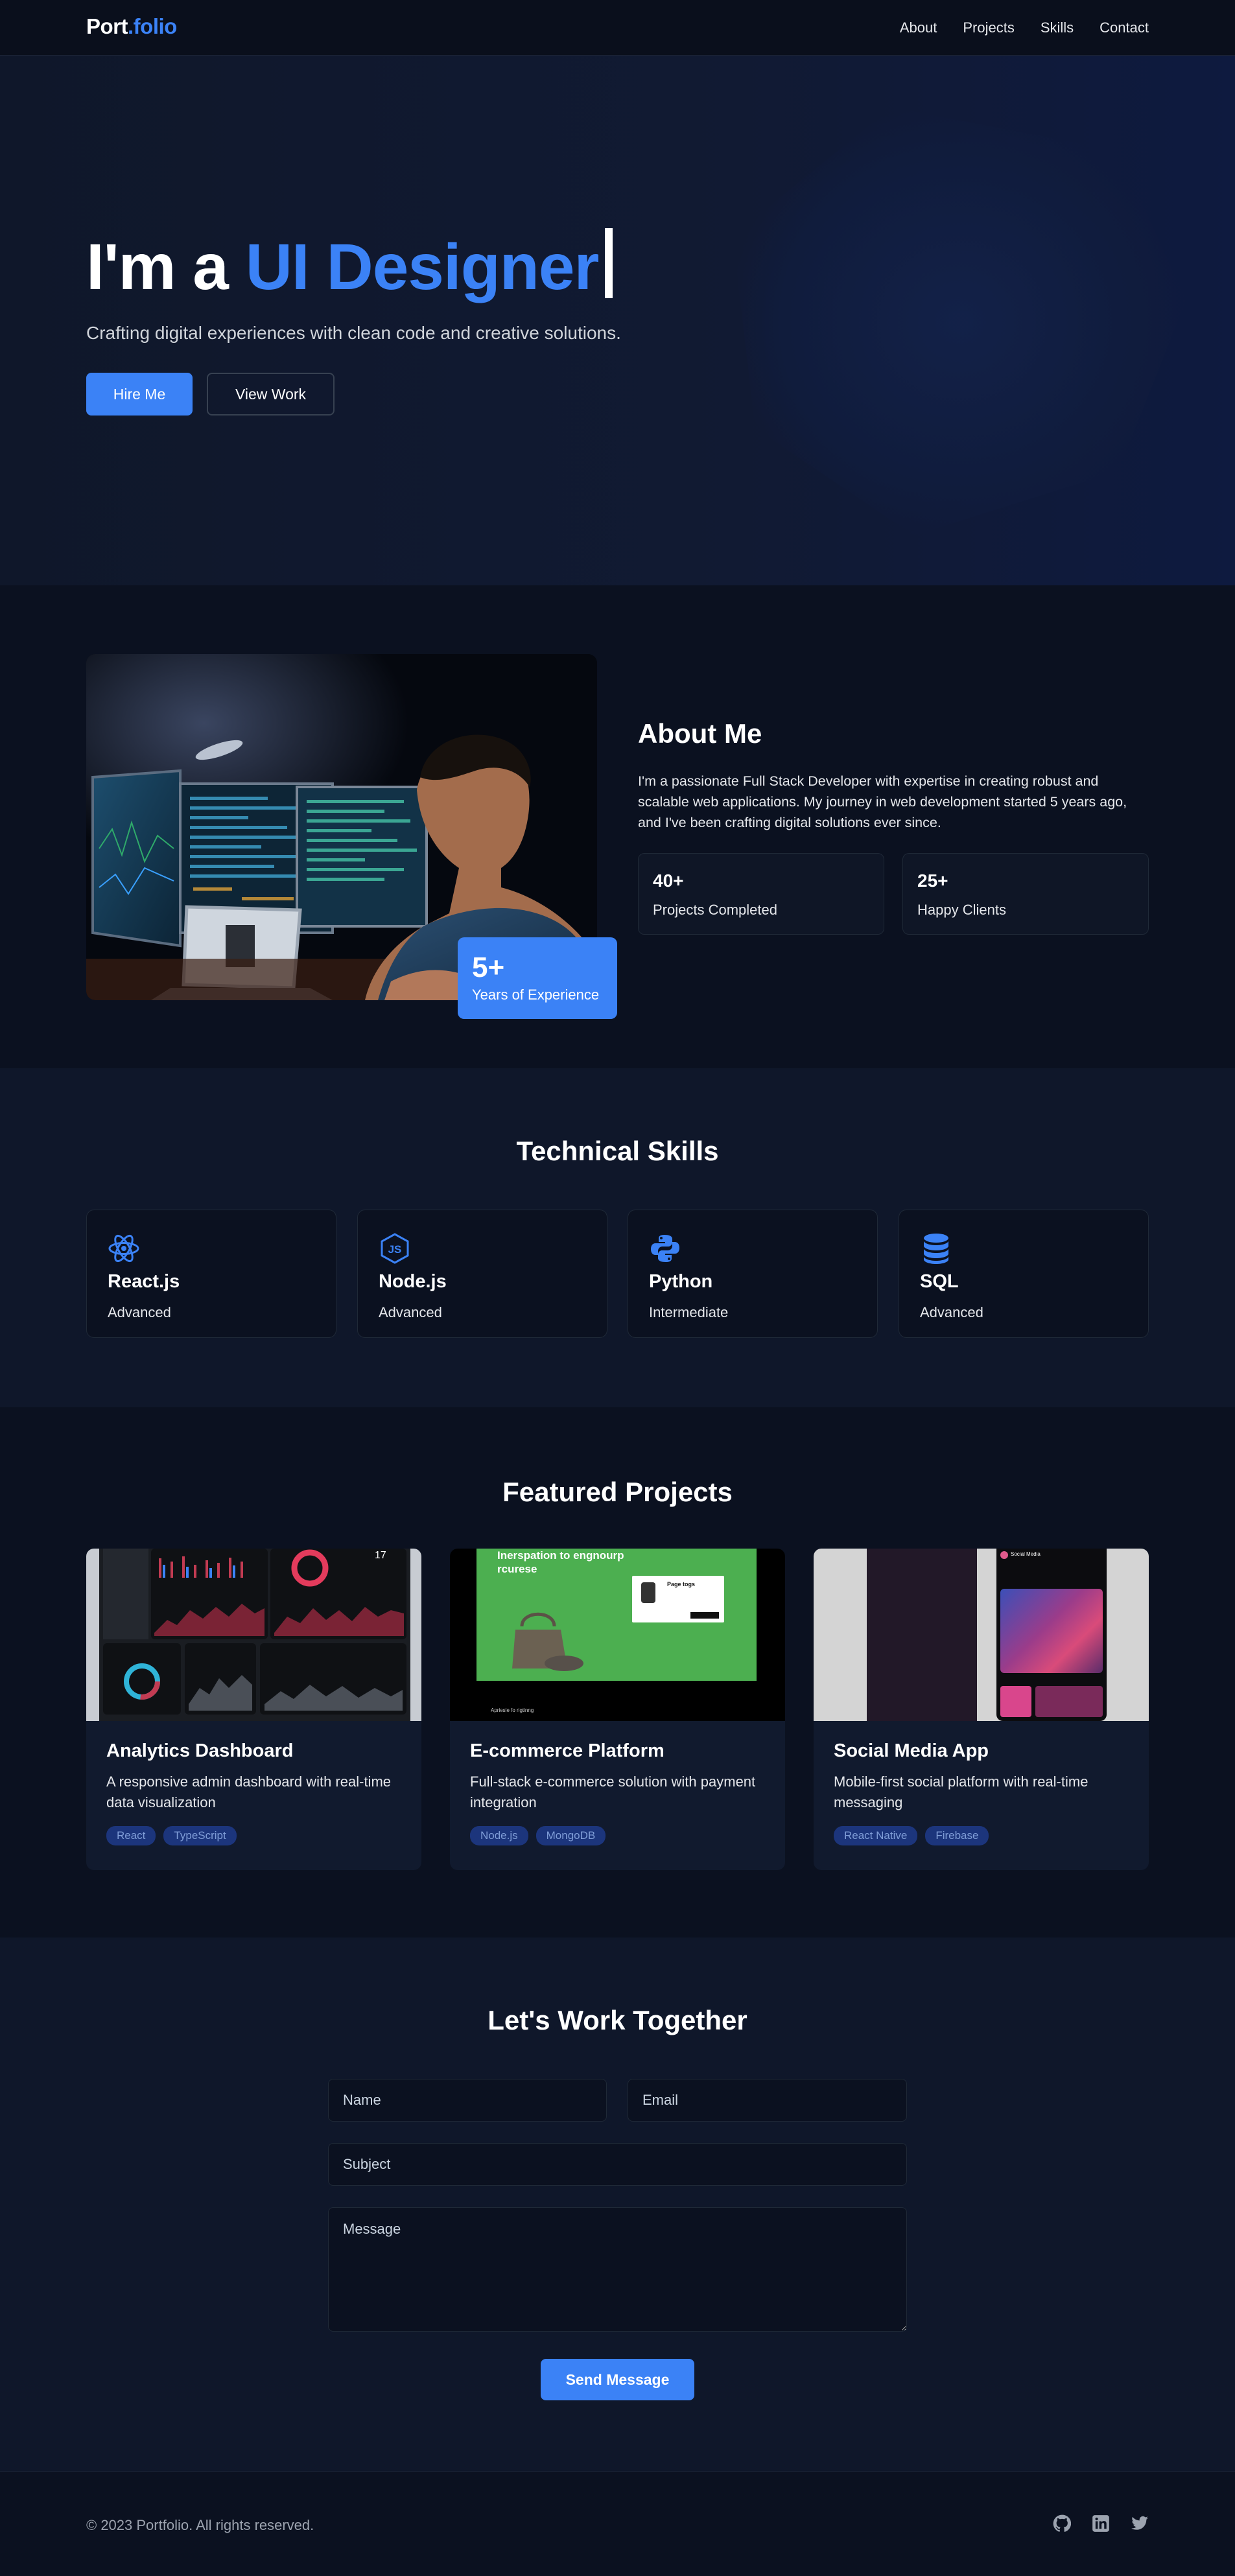  What do you see at coordinates (988, 27) in the screenshot?
I see `nav-link-projects: Projects` at bounding box center [988, 27].